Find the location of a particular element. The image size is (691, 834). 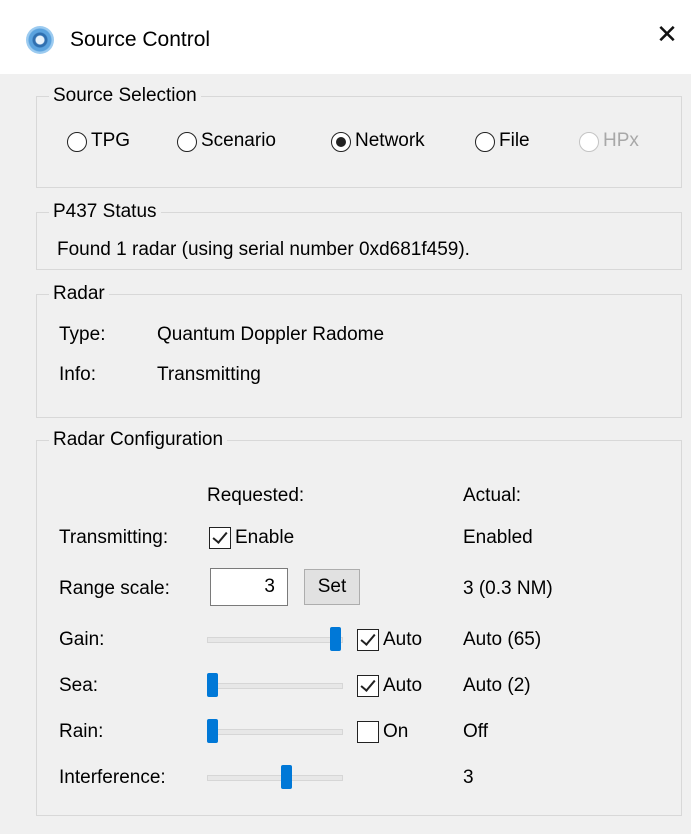

radio-tpg-button is located at coordinates (77, 142).